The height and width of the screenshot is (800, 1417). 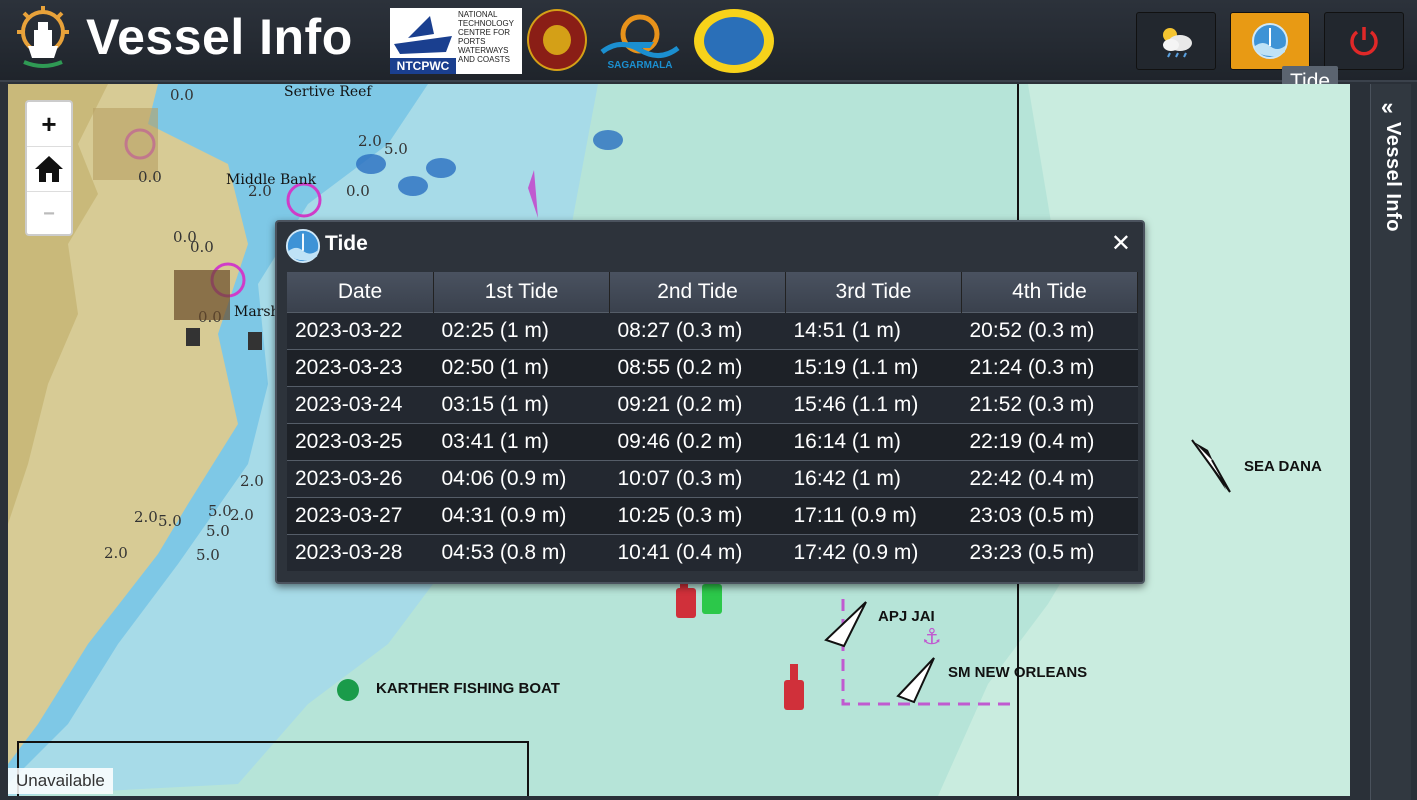 I want to click on table-cell: 04:53 (0.8 m), so click(x=521, y=552).